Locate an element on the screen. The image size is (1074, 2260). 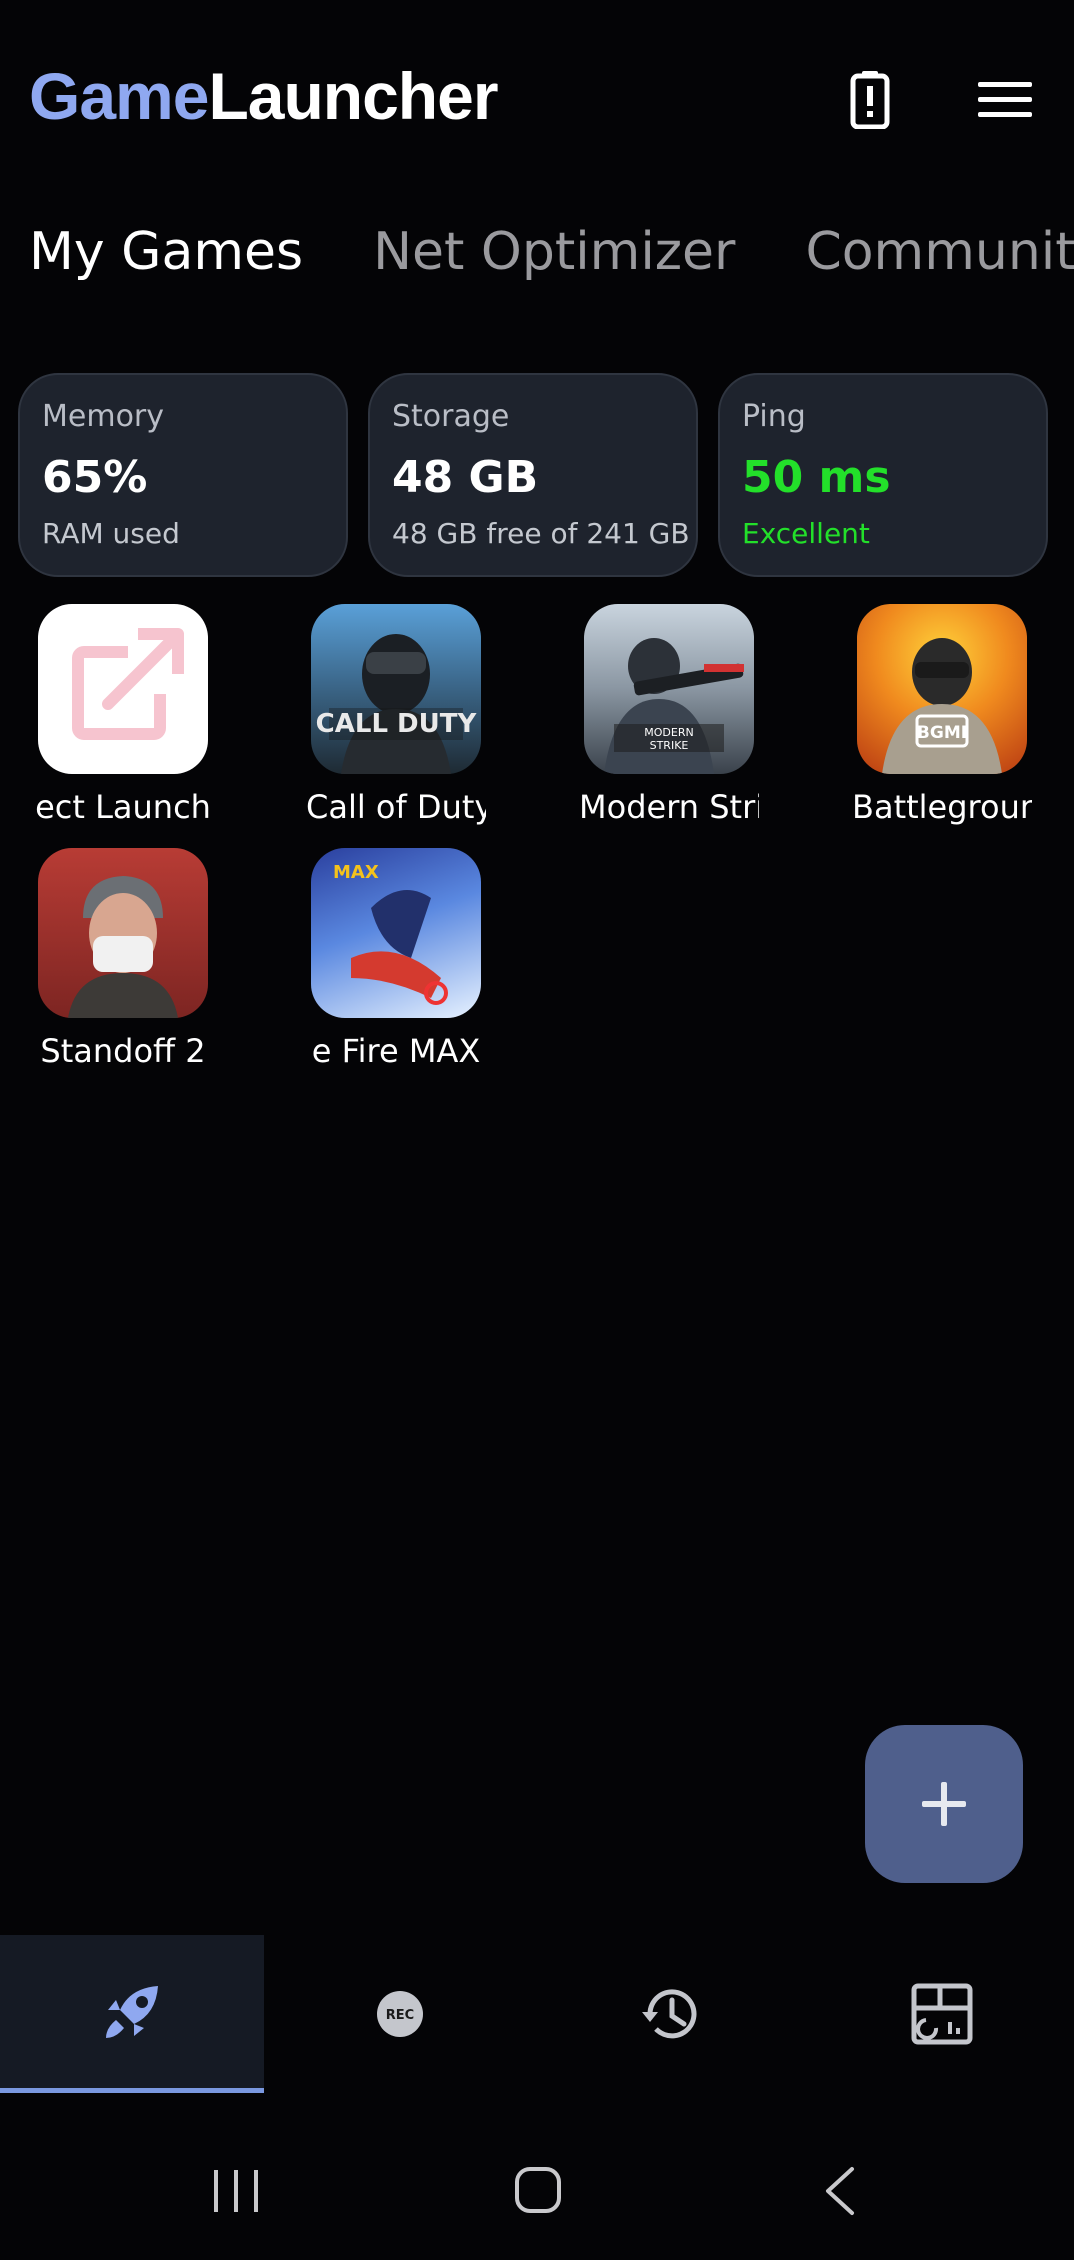
tab-net-optimizer: Net Optimizer is located at coordinates (554, 252).